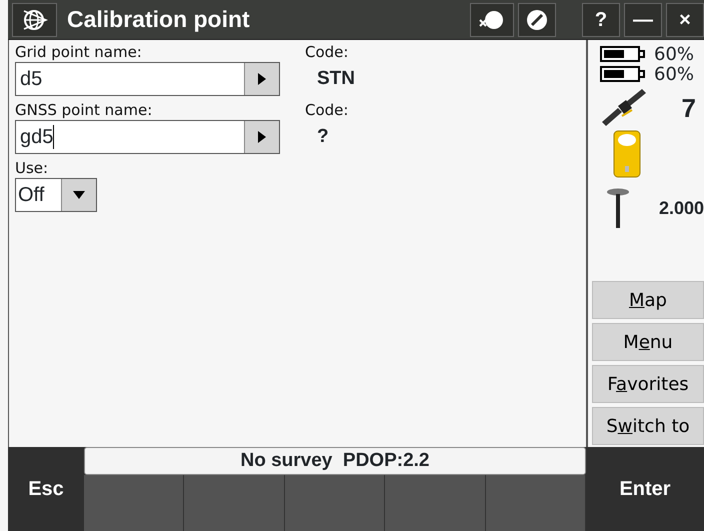 This screenshot has height=531, width=704. What do you see at coordinates (648, 342) in the screenshot?
I see `side-menu-button: Menu` at bounding box center [648, 342].